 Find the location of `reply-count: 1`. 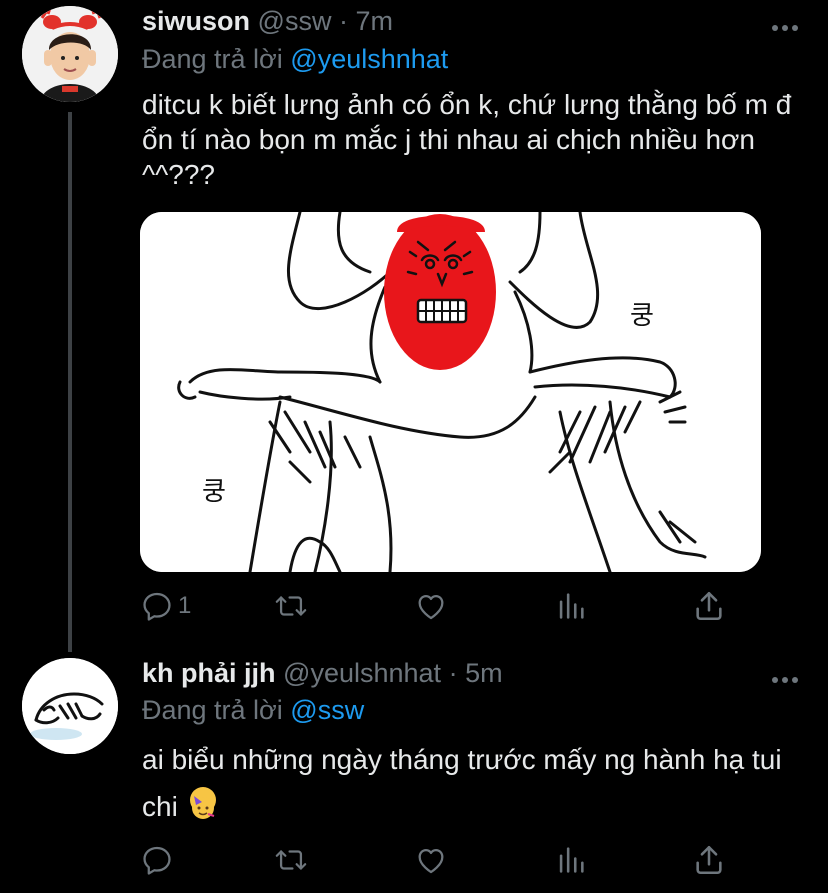

reply-count: 1 is located at coordinates (185, 605).